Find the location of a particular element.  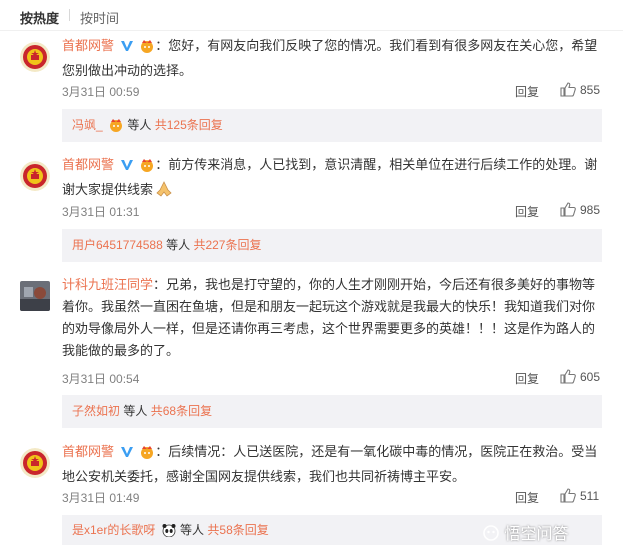

praying-hands-emoji-icon is located at coordinates (164, 192).